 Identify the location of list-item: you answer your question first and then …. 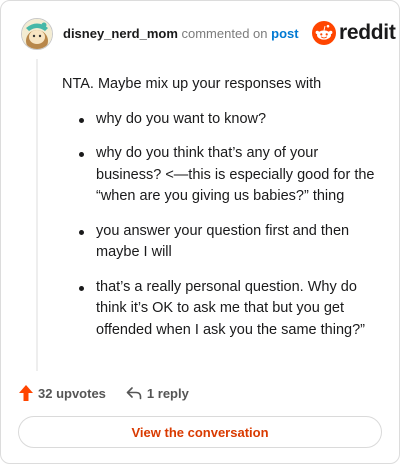
(230, 242).